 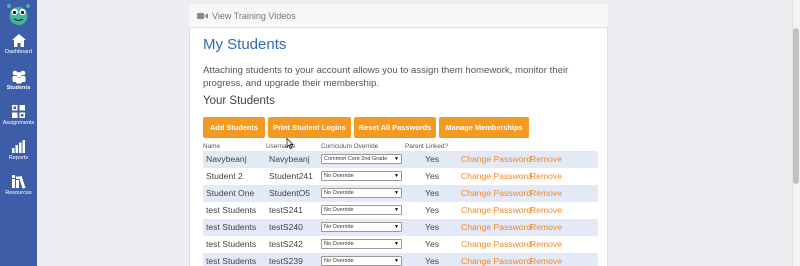 What do you see at coordinates (395, 127) in the screenshot?
I see `reset-all-passwords-button: Reset All Passwords` at bounding box center [395, 127].